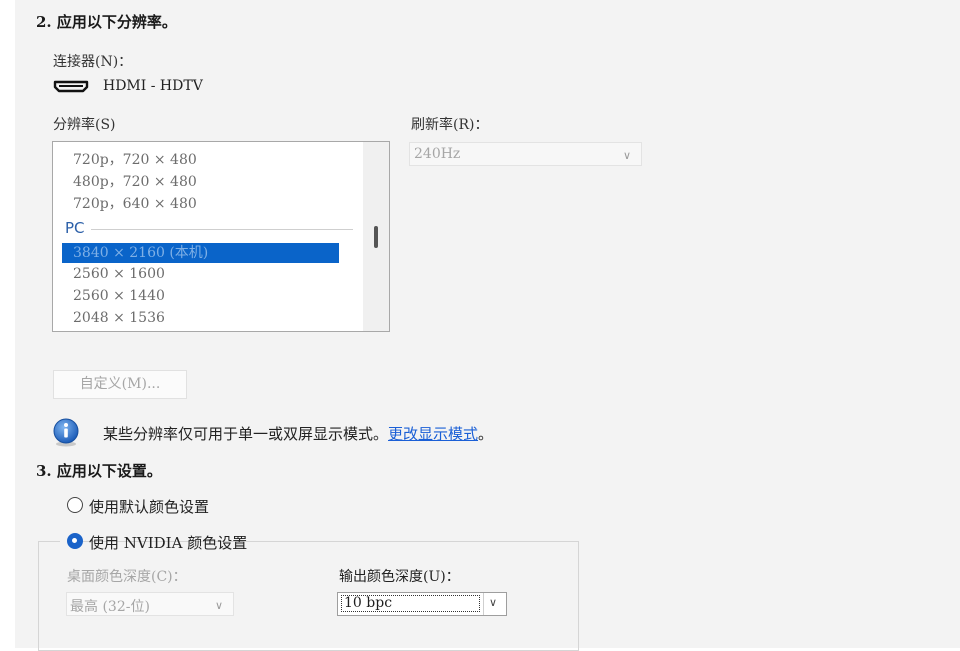 The width and height of the screenshot is (960, 651). What do you see at coordinates (135, 203) in the screenshot?
I see `resolution-item: 720p，640 × 480` at bounding box center [135, 203].